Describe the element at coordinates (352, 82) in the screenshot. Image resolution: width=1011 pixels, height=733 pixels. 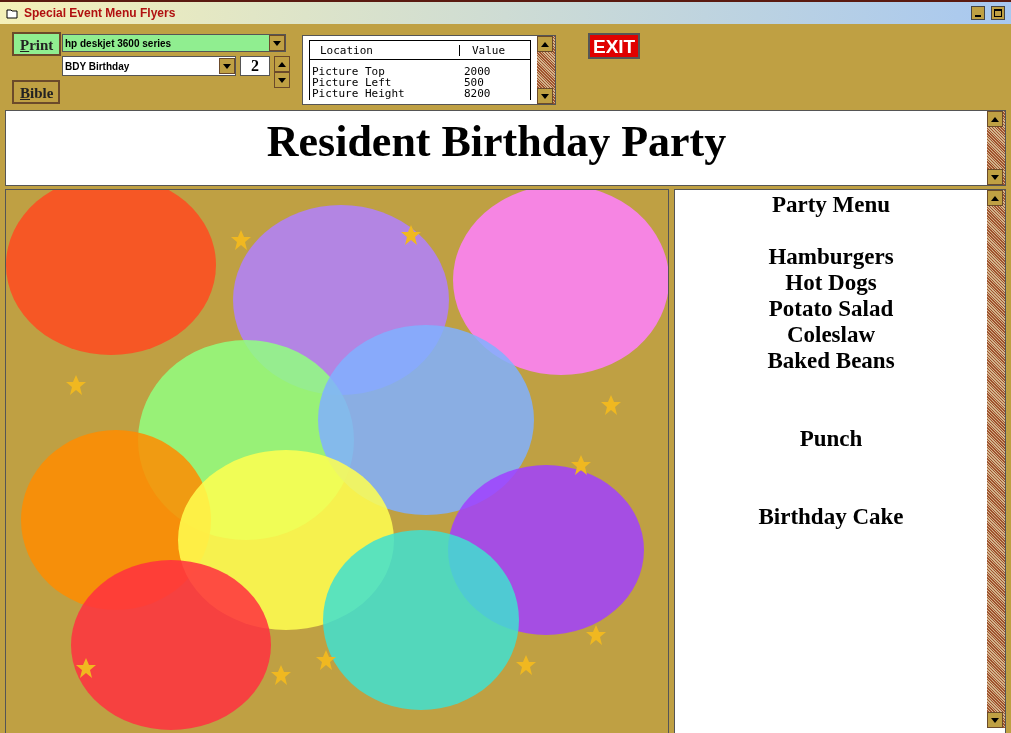
I see `table-cell-text: Picture Left` at that location.